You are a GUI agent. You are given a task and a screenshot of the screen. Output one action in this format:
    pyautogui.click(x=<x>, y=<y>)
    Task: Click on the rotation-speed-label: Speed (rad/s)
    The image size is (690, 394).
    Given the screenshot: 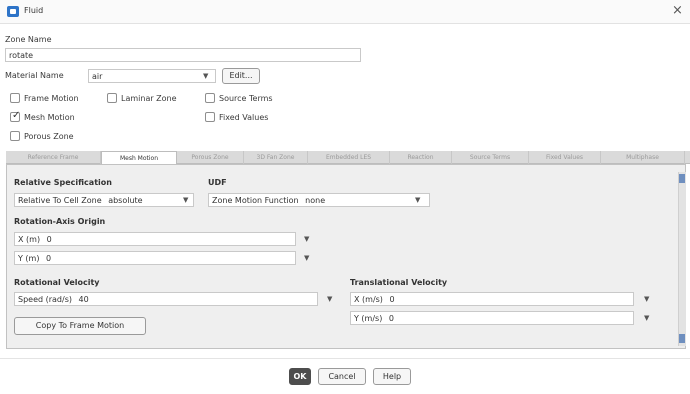 What is the action you would take?
    pyautogui.click(x=45, y=299)
    